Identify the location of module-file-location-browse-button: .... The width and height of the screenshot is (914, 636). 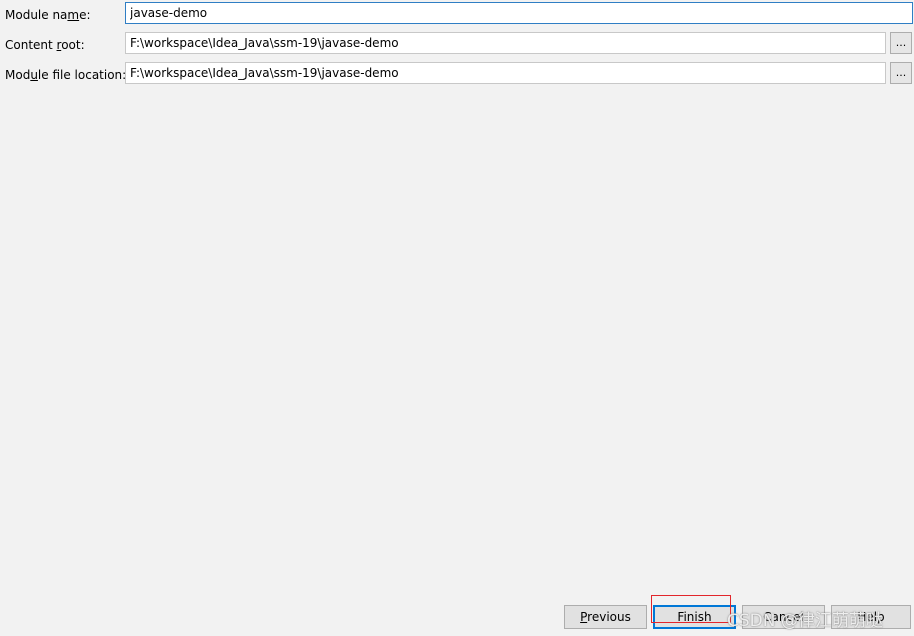
(901, 73).